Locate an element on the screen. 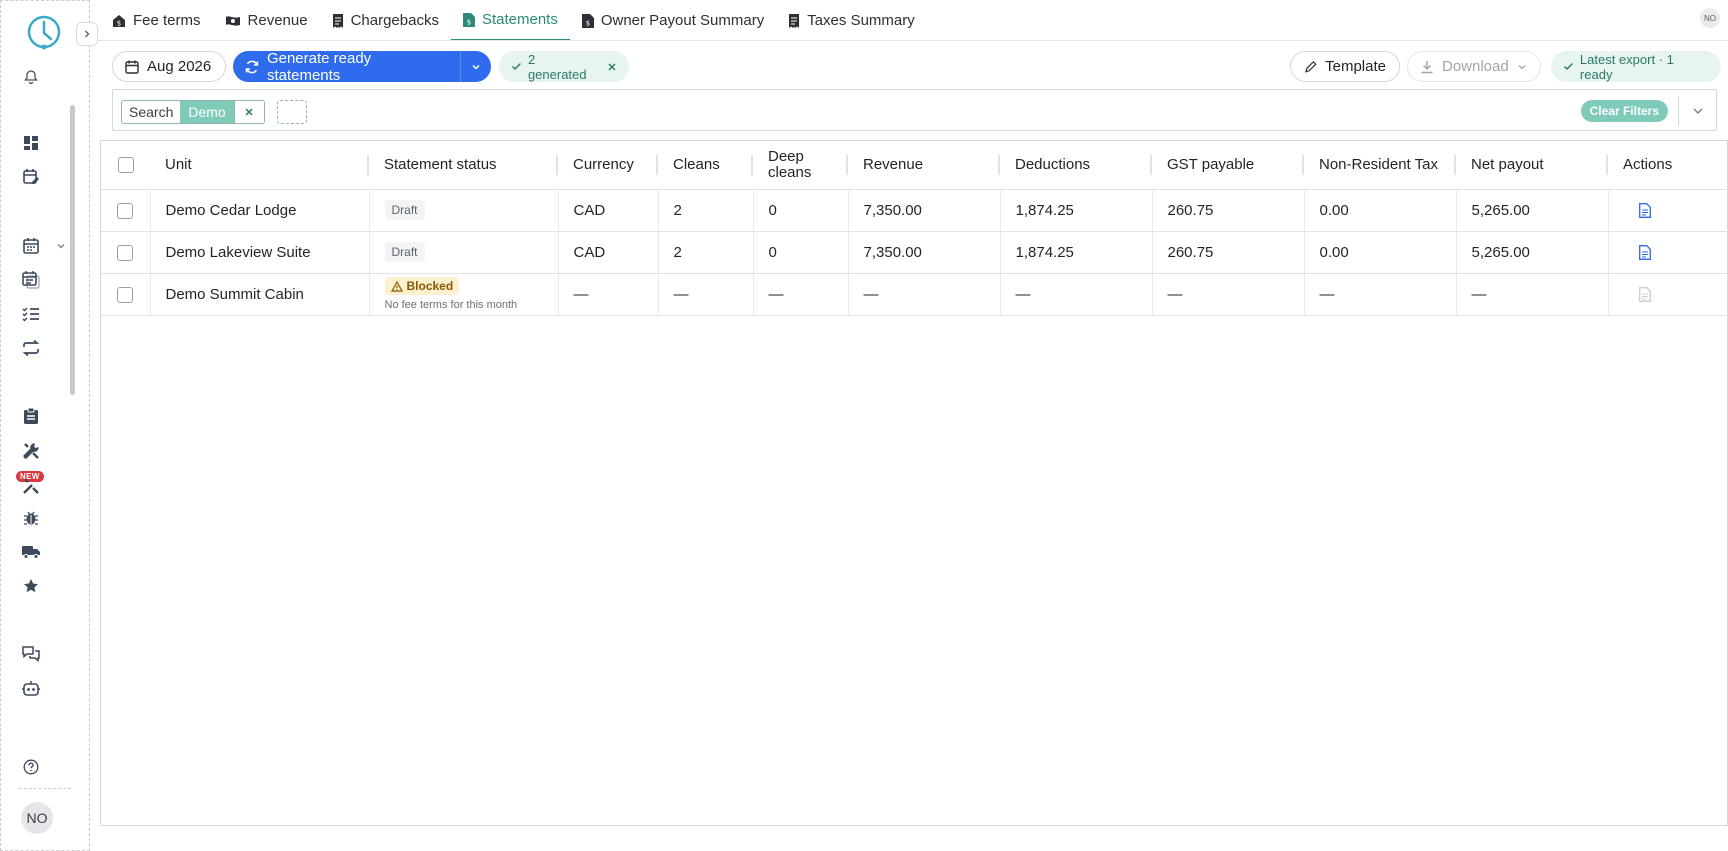 The image size is (1728, 851). bell-icon is located at coordinates (31, 77).